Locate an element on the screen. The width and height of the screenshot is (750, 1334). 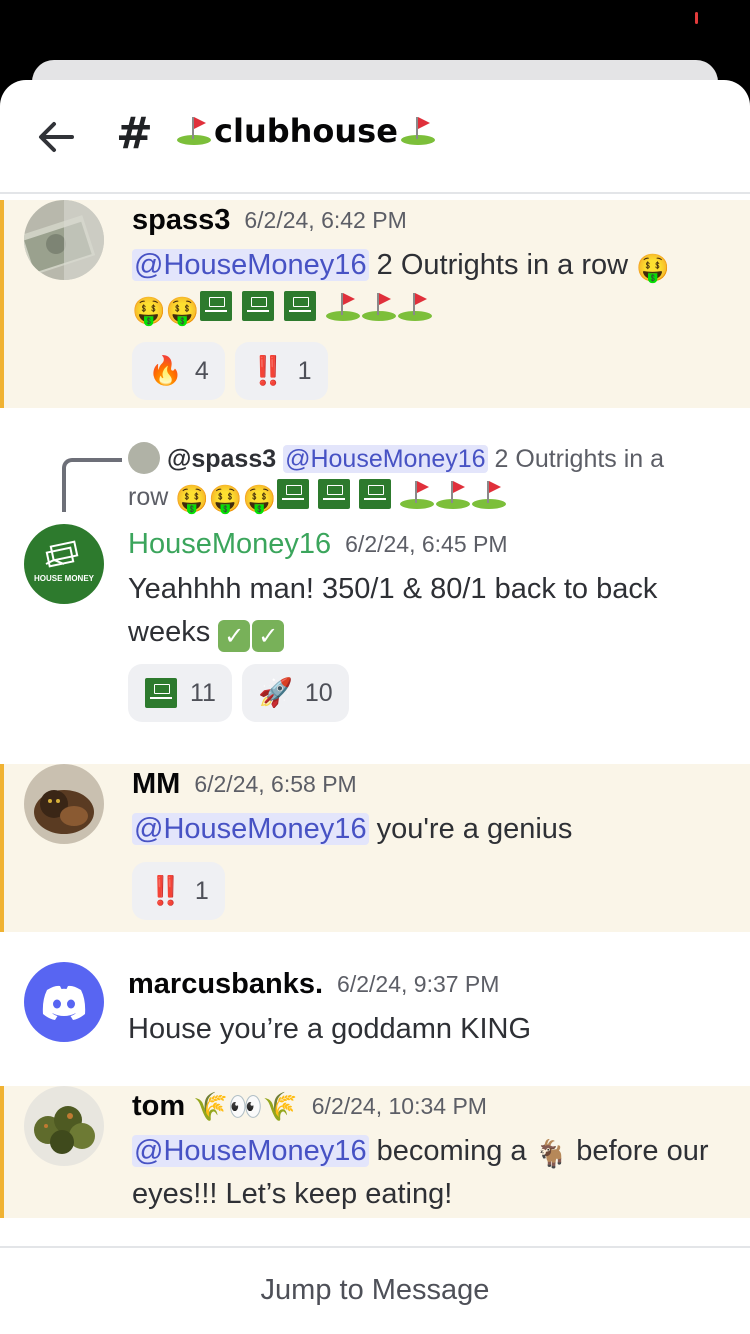
house-money-logo-icon is located at coordinates (62, 554).